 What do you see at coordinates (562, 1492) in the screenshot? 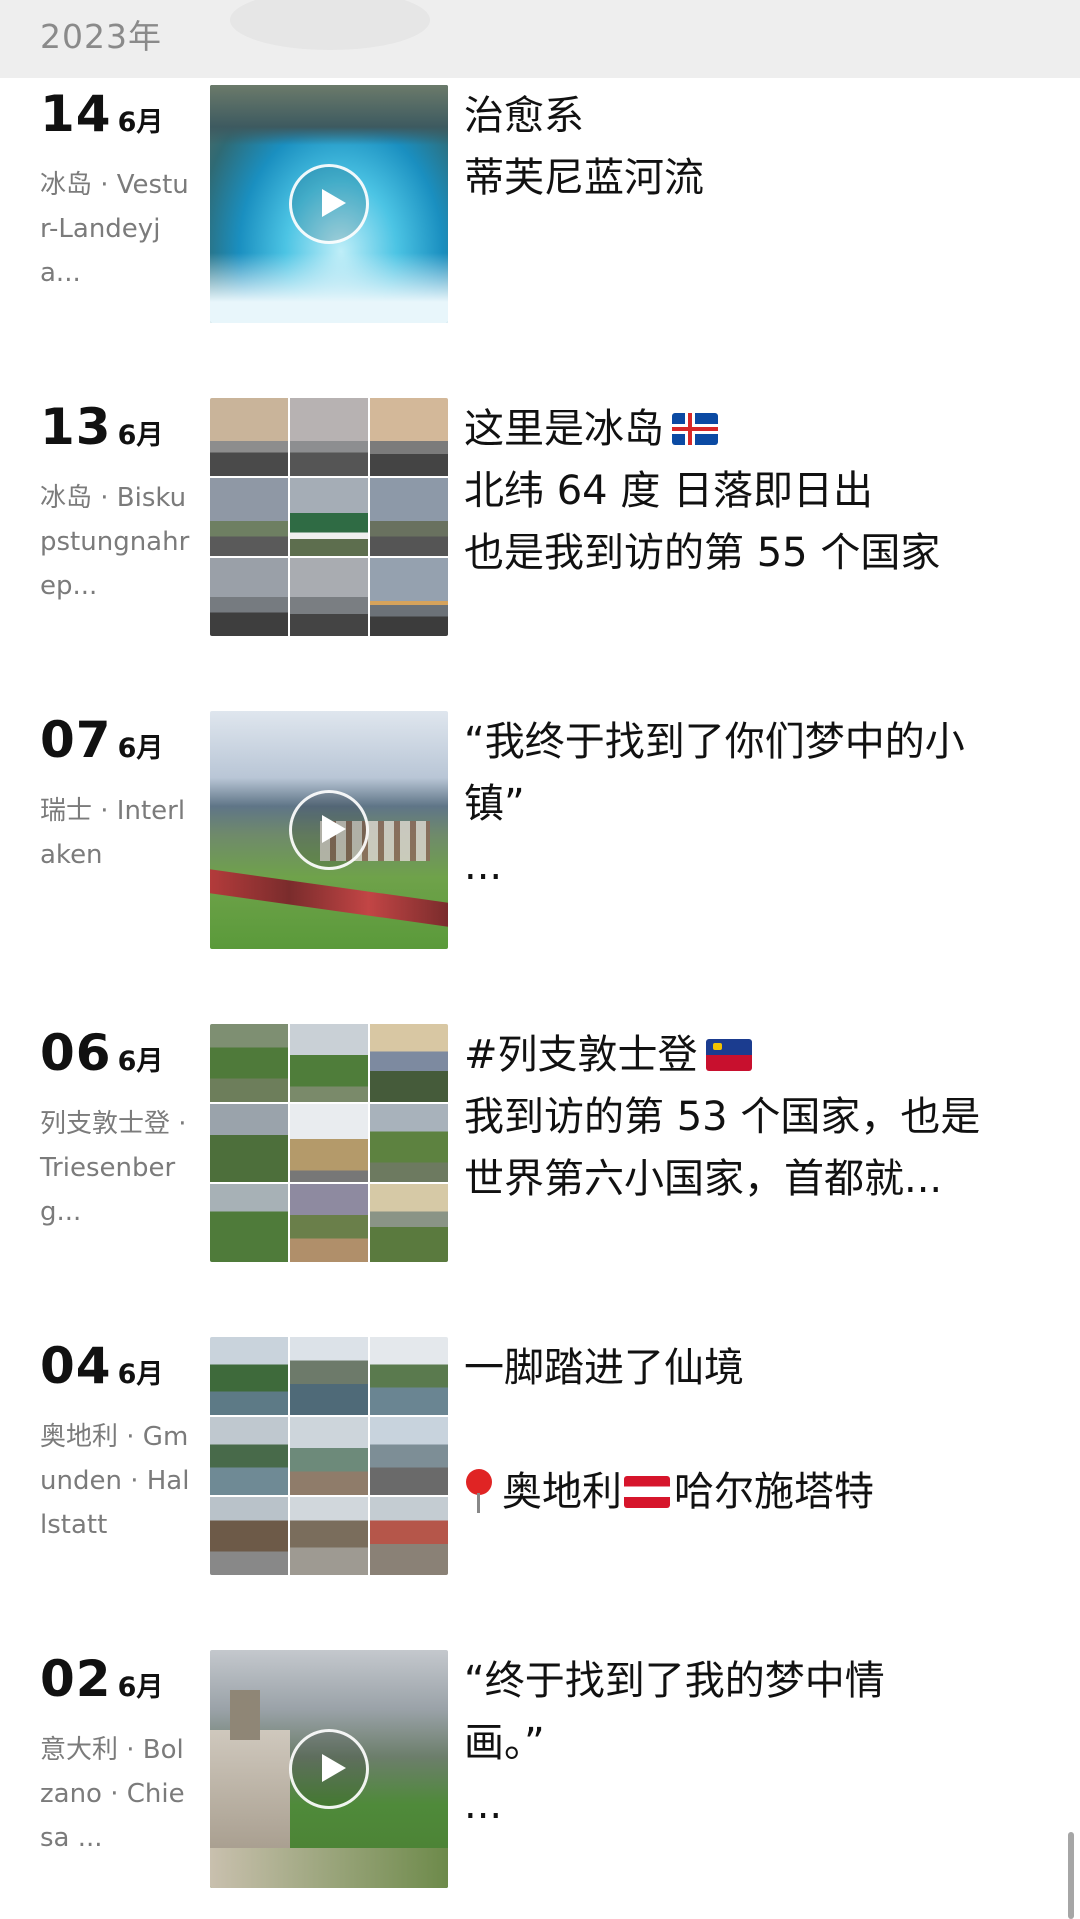
I see `caption-line: 奥地利` at bounding box center [562, 1492].